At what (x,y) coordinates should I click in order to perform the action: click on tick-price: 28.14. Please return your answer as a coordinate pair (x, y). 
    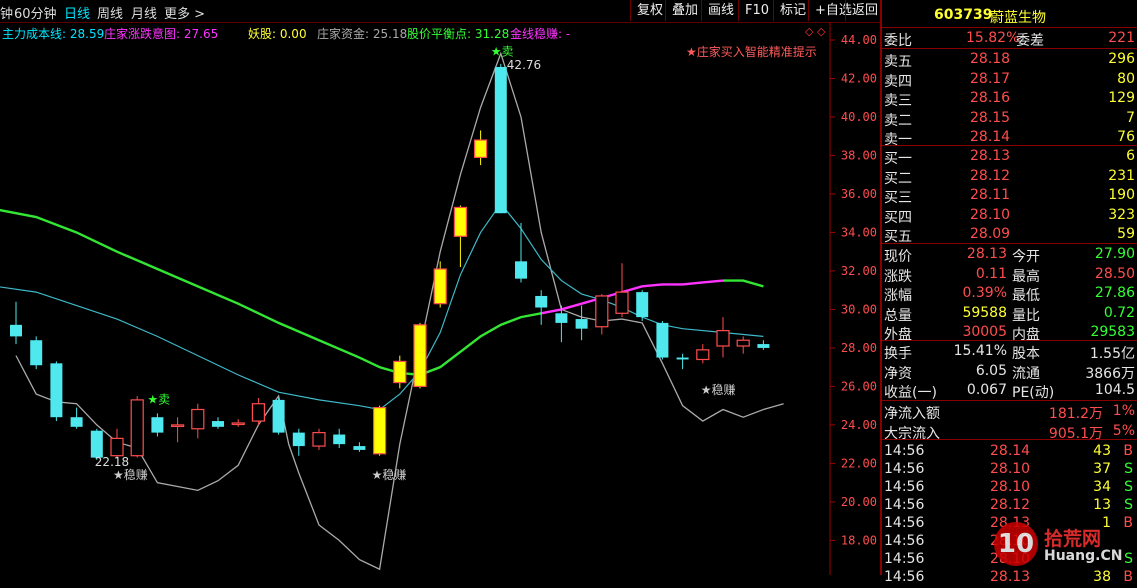
    Looking at the image, I should click on (1010, 451).